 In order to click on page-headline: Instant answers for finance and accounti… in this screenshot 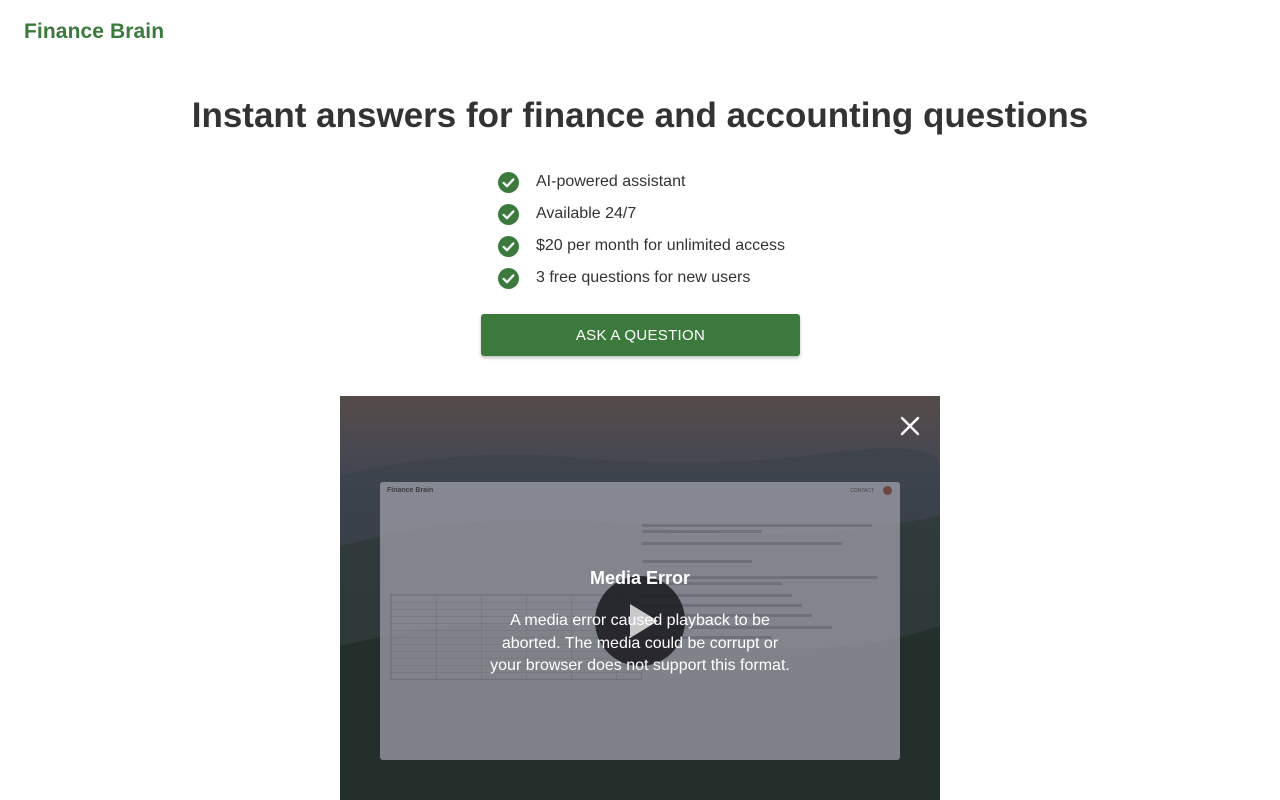, I will do `click(640, 115)`.